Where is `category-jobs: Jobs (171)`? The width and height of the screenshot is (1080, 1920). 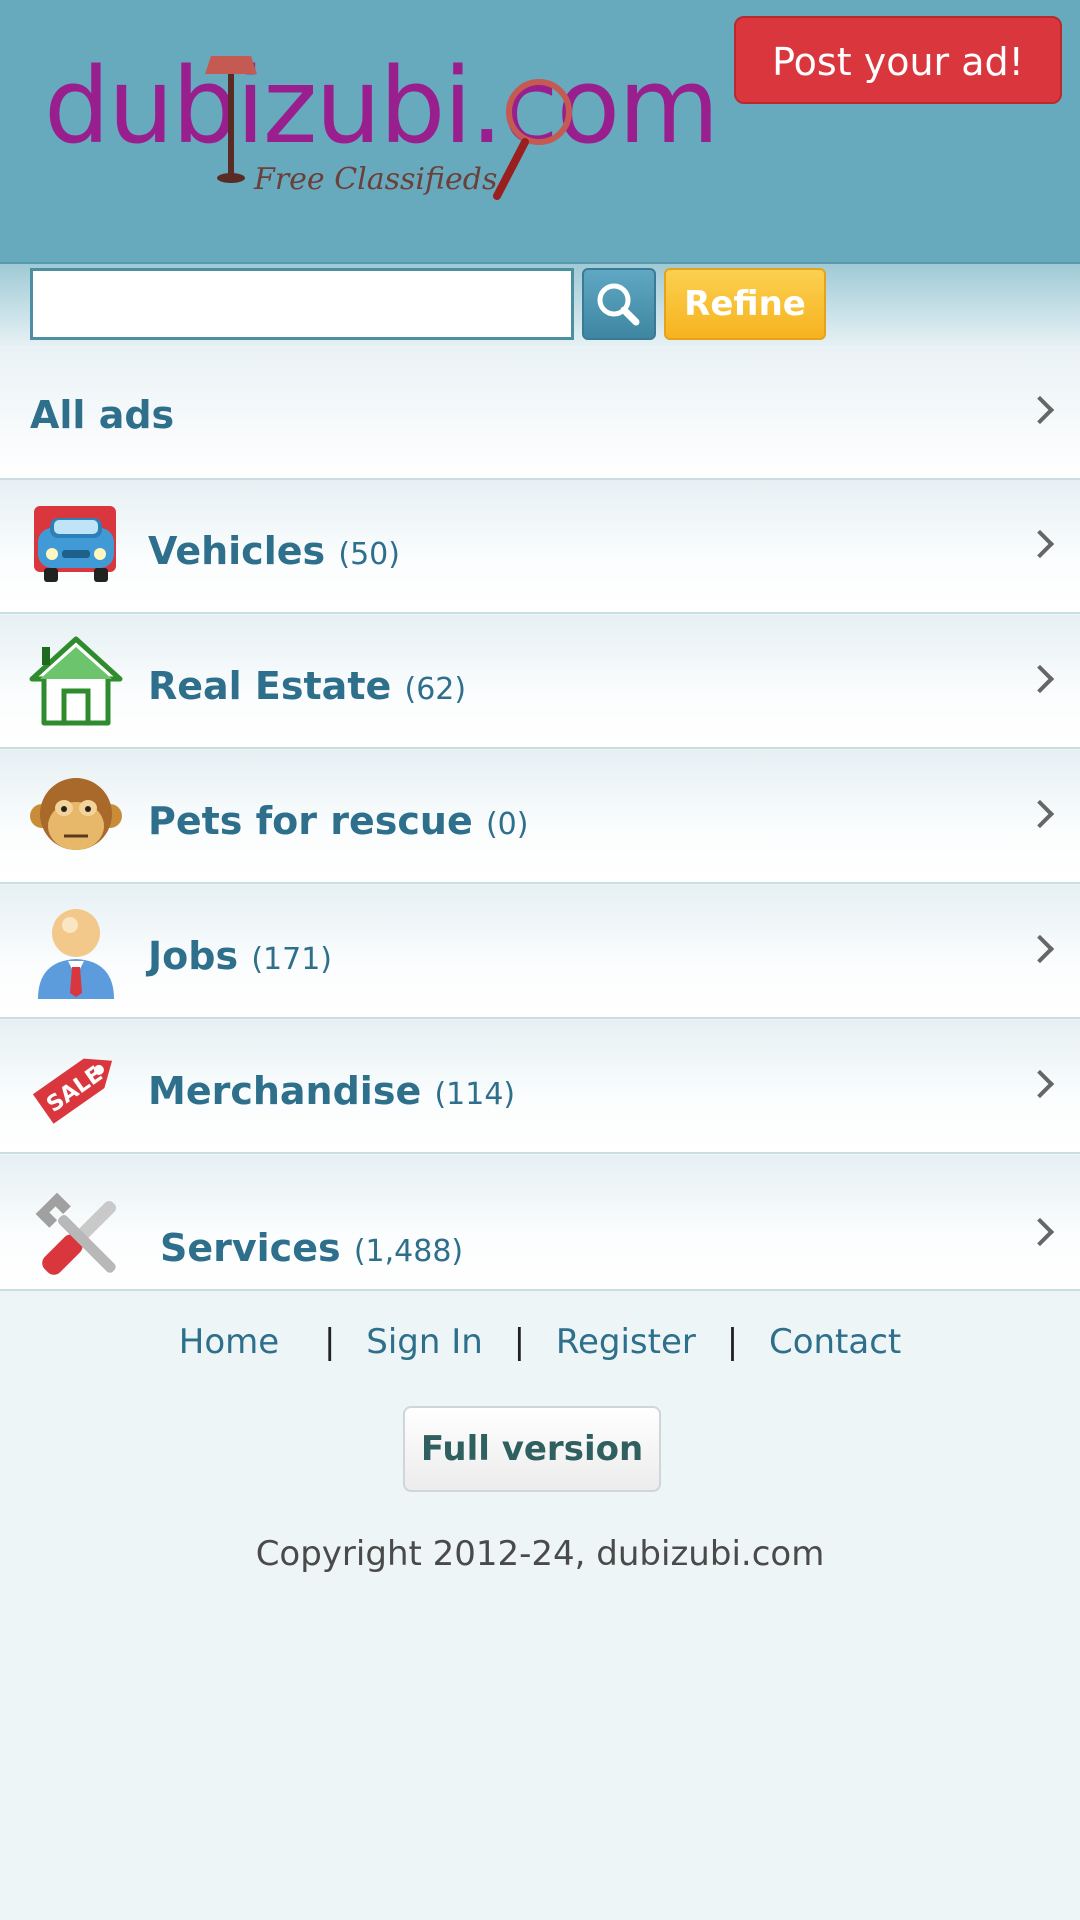 category-jobs: Jobs (171) is located at coordinates (540, 952).